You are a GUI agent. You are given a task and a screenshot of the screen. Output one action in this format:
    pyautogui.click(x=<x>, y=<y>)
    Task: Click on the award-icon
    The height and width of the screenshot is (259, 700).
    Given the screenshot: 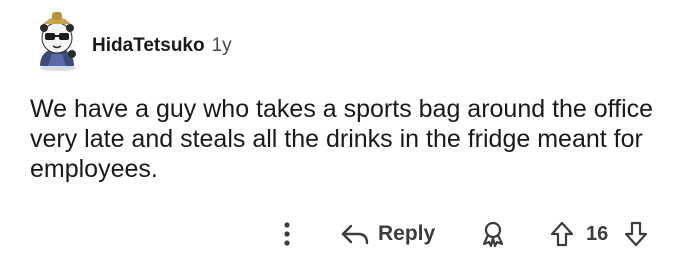 What is the action you would take?
    pyautogui.click(x=493, y=234)
    